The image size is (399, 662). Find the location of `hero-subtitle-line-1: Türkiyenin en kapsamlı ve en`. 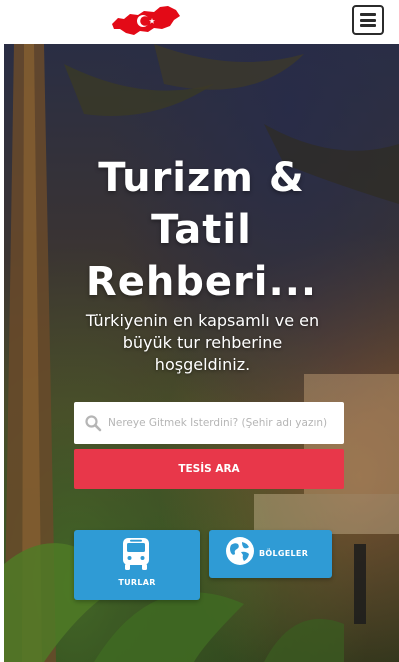

hero-subtitle-line-1: Türkiyenin en kapsamlı ve en is located at coordinates (202, 320).